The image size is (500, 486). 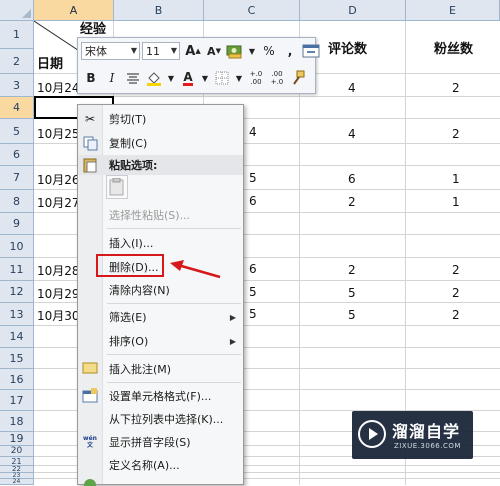 What do you see at coordinates (133, 165) in the screenshot?
I see `paste-options-label: 粘贴选项:` at bounding box center [133, 165].